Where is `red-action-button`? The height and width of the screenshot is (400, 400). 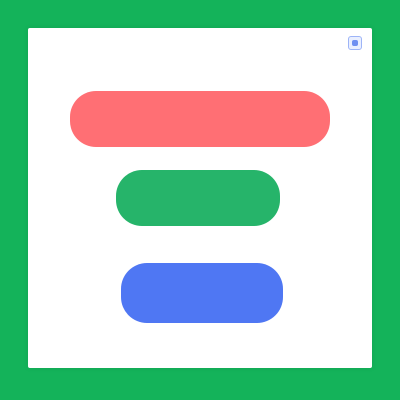
red-action-button is located at coordinates (200, 119).